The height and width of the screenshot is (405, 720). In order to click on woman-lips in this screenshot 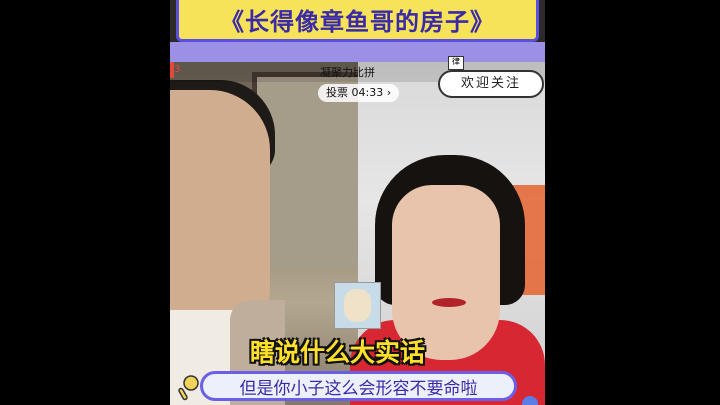, I will do `click(449, 302)`.